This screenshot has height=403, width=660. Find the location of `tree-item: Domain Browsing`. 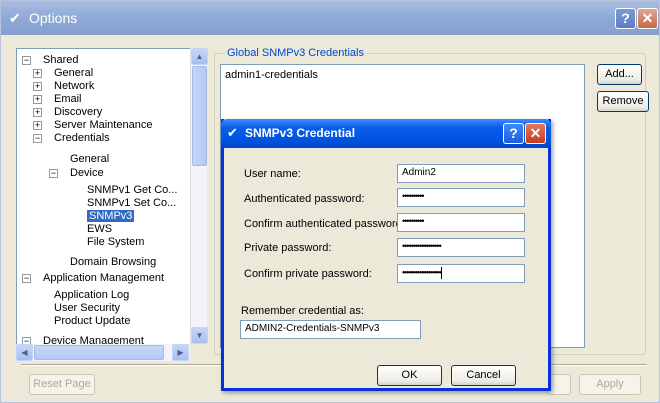

tree-item: Domain Browsing is located at coordinates (113, 262).